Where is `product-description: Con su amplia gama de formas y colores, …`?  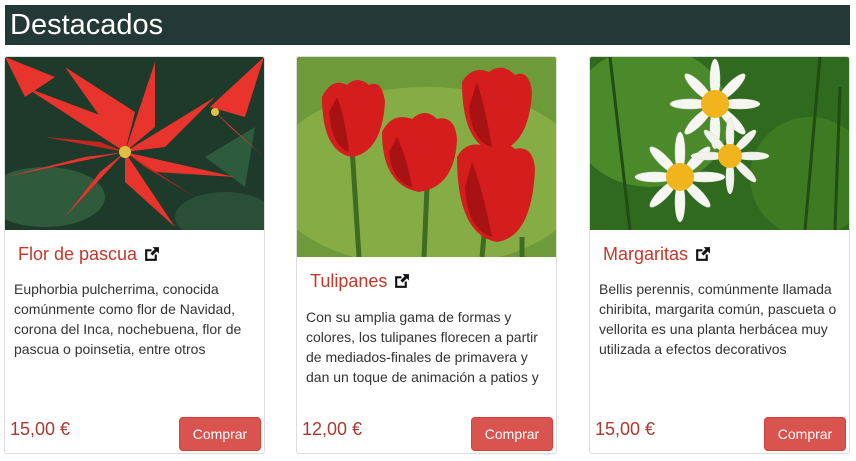 product-description: Con su amplia gama de formas y colores, … is located at coordinates (422, 347).